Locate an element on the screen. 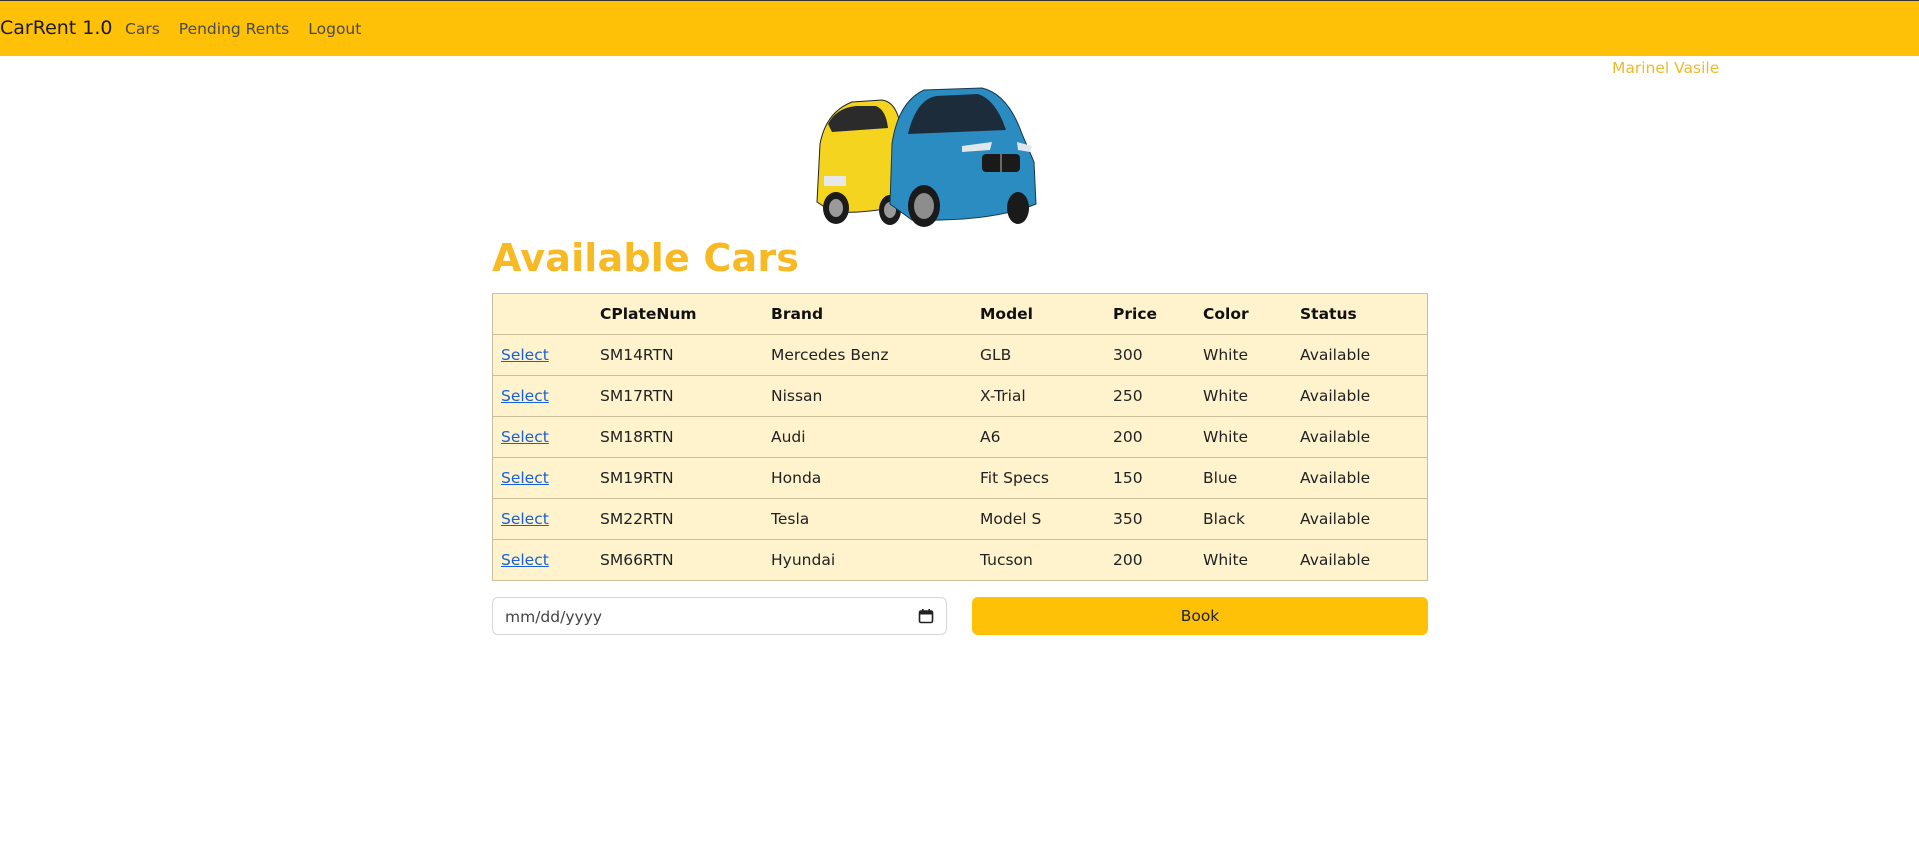 Image resolution: width=1919 pixels, height=854 pixels. table-header-row: CPlateNum Brand Model Price Color Status is located at coordinates (960, 314).